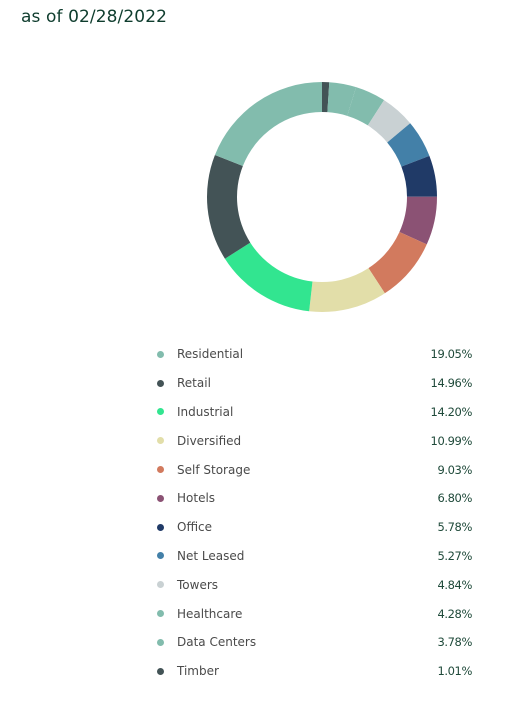  Describe the element at coordinates (198, 584) in the screenshot. I see `legend-label: Towers` at that location.